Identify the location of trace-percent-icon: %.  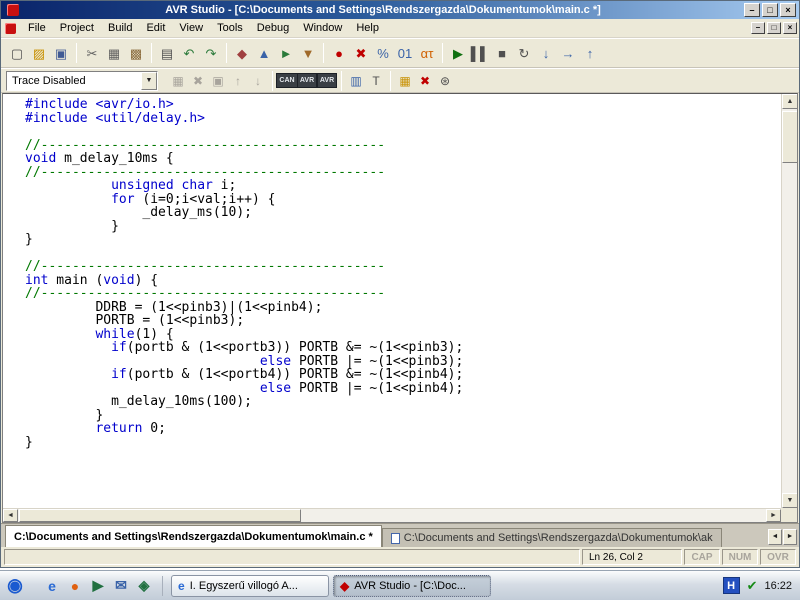
(383, 53).